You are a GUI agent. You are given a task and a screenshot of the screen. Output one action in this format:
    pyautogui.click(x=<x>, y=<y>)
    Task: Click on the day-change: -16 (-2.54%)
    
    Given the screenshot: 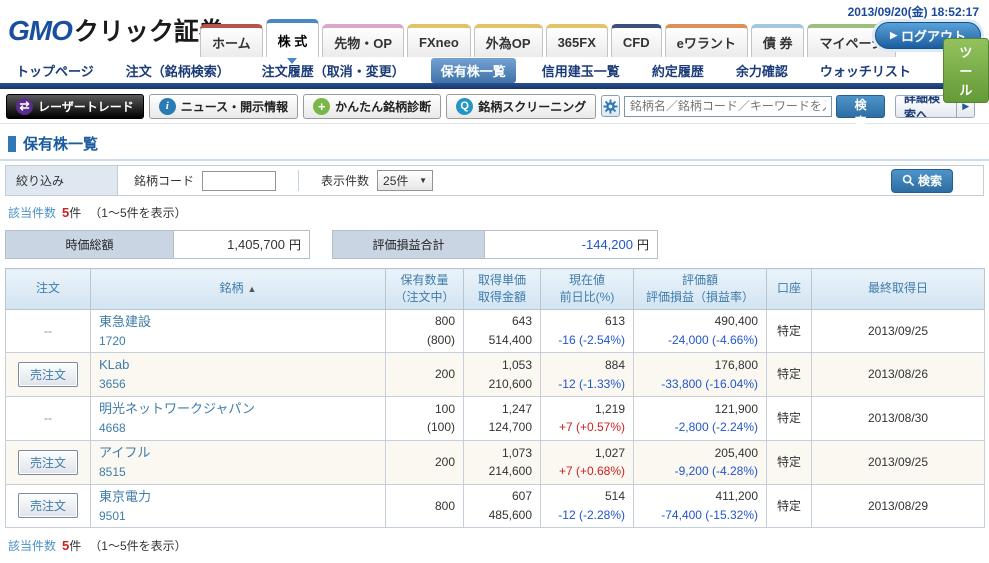 What is the action you would take?
    pyautogui.click(x=591, y=339)
    